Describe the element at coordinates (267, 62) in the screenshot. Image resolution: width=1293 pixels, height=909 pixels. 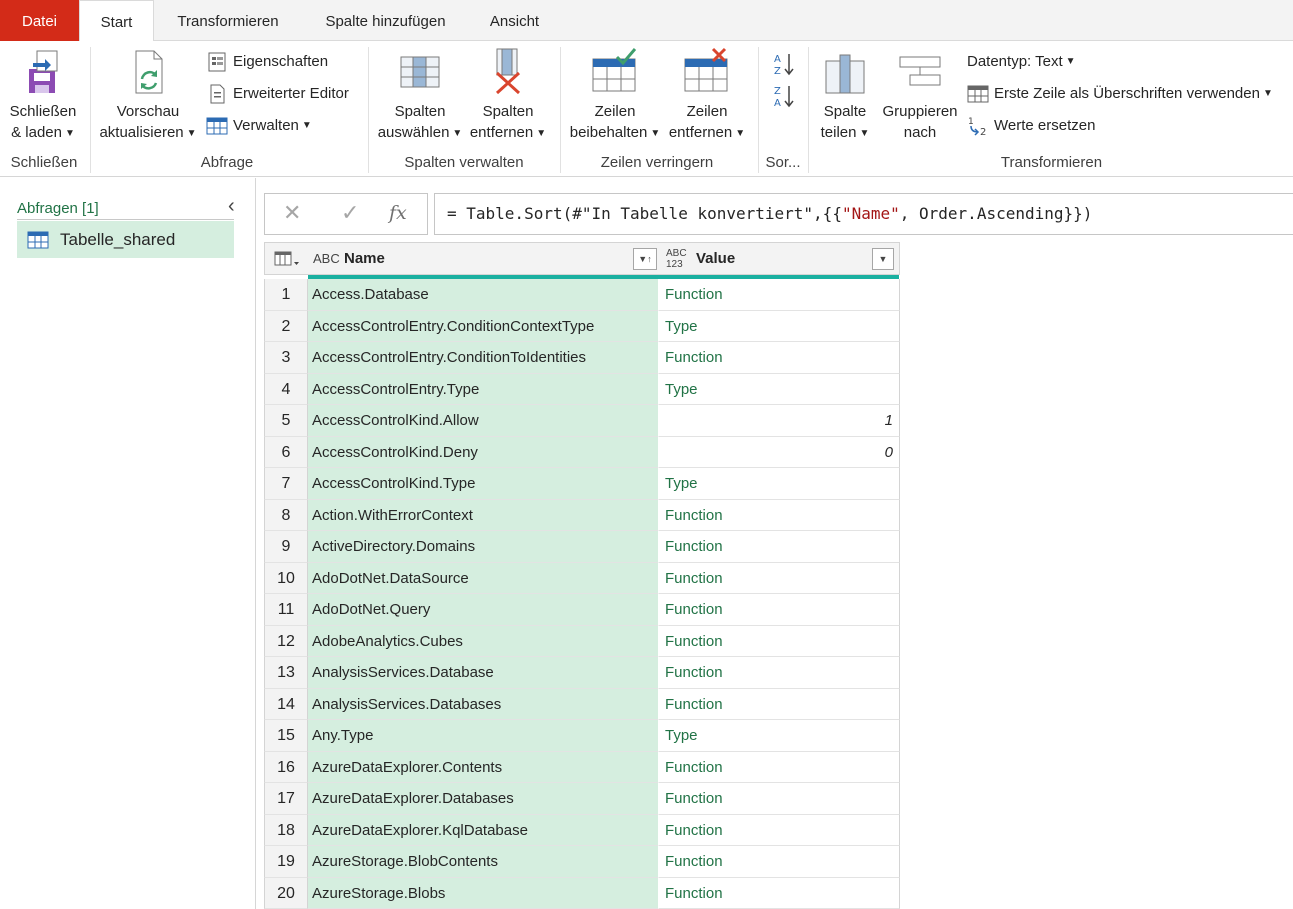
I see `properties-button: Eigenschaften` at that location.